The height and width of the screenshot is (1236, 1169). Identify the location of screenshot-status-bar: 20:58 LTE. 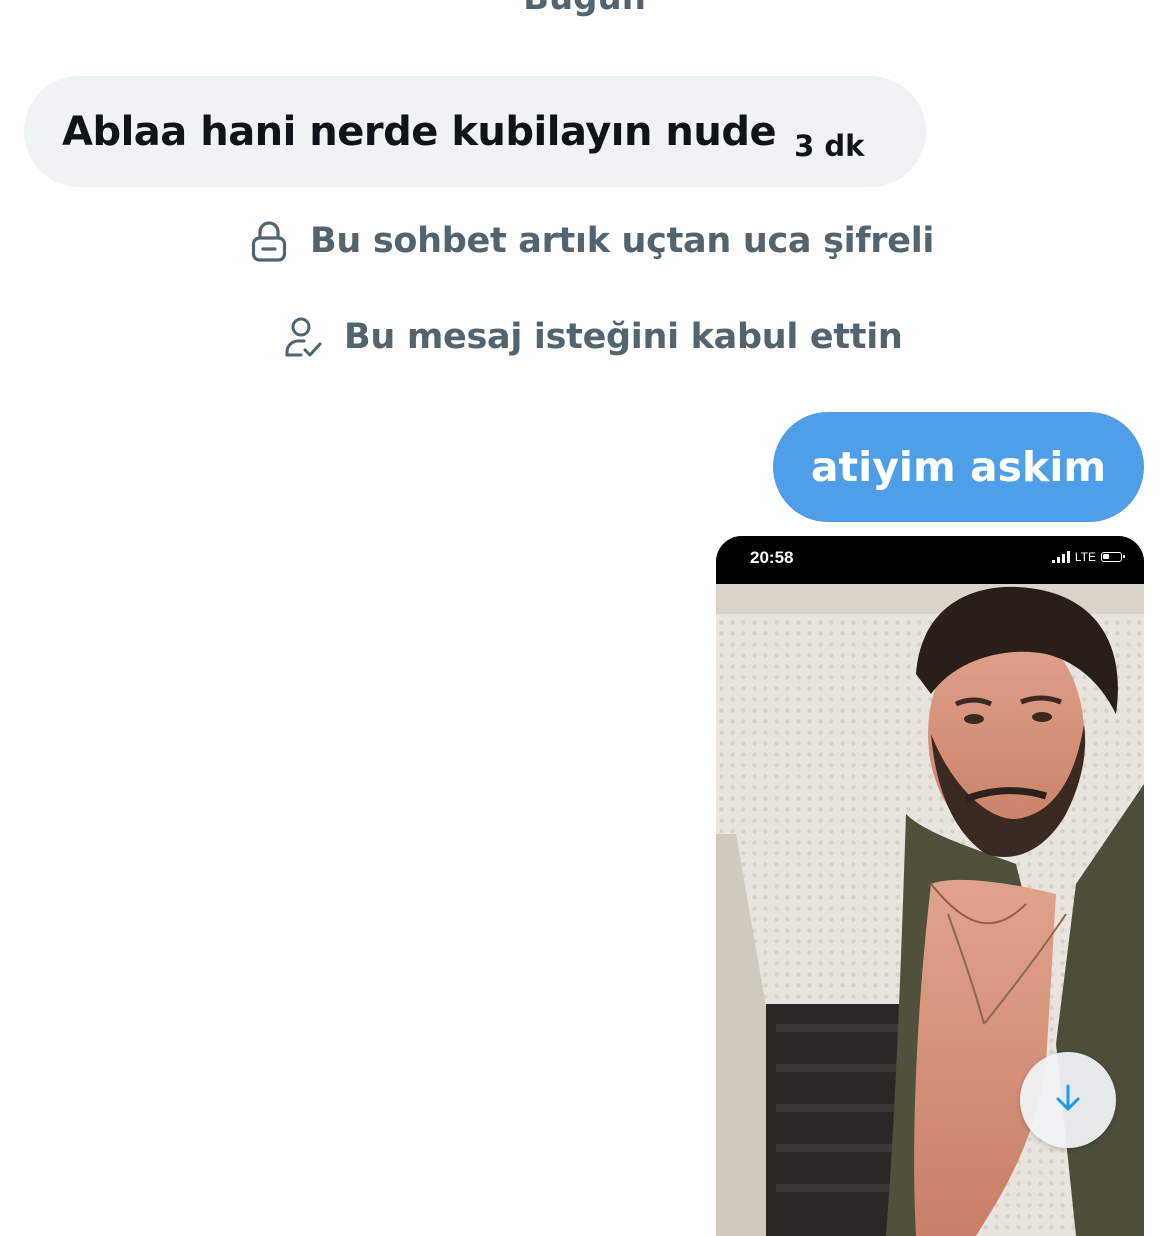
(930, 560).